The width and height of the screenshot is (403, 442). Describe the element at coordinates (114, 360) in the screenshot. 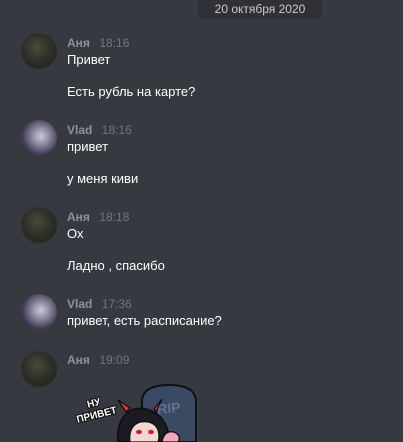

I see `message-timestamp: 19:09` at that location.